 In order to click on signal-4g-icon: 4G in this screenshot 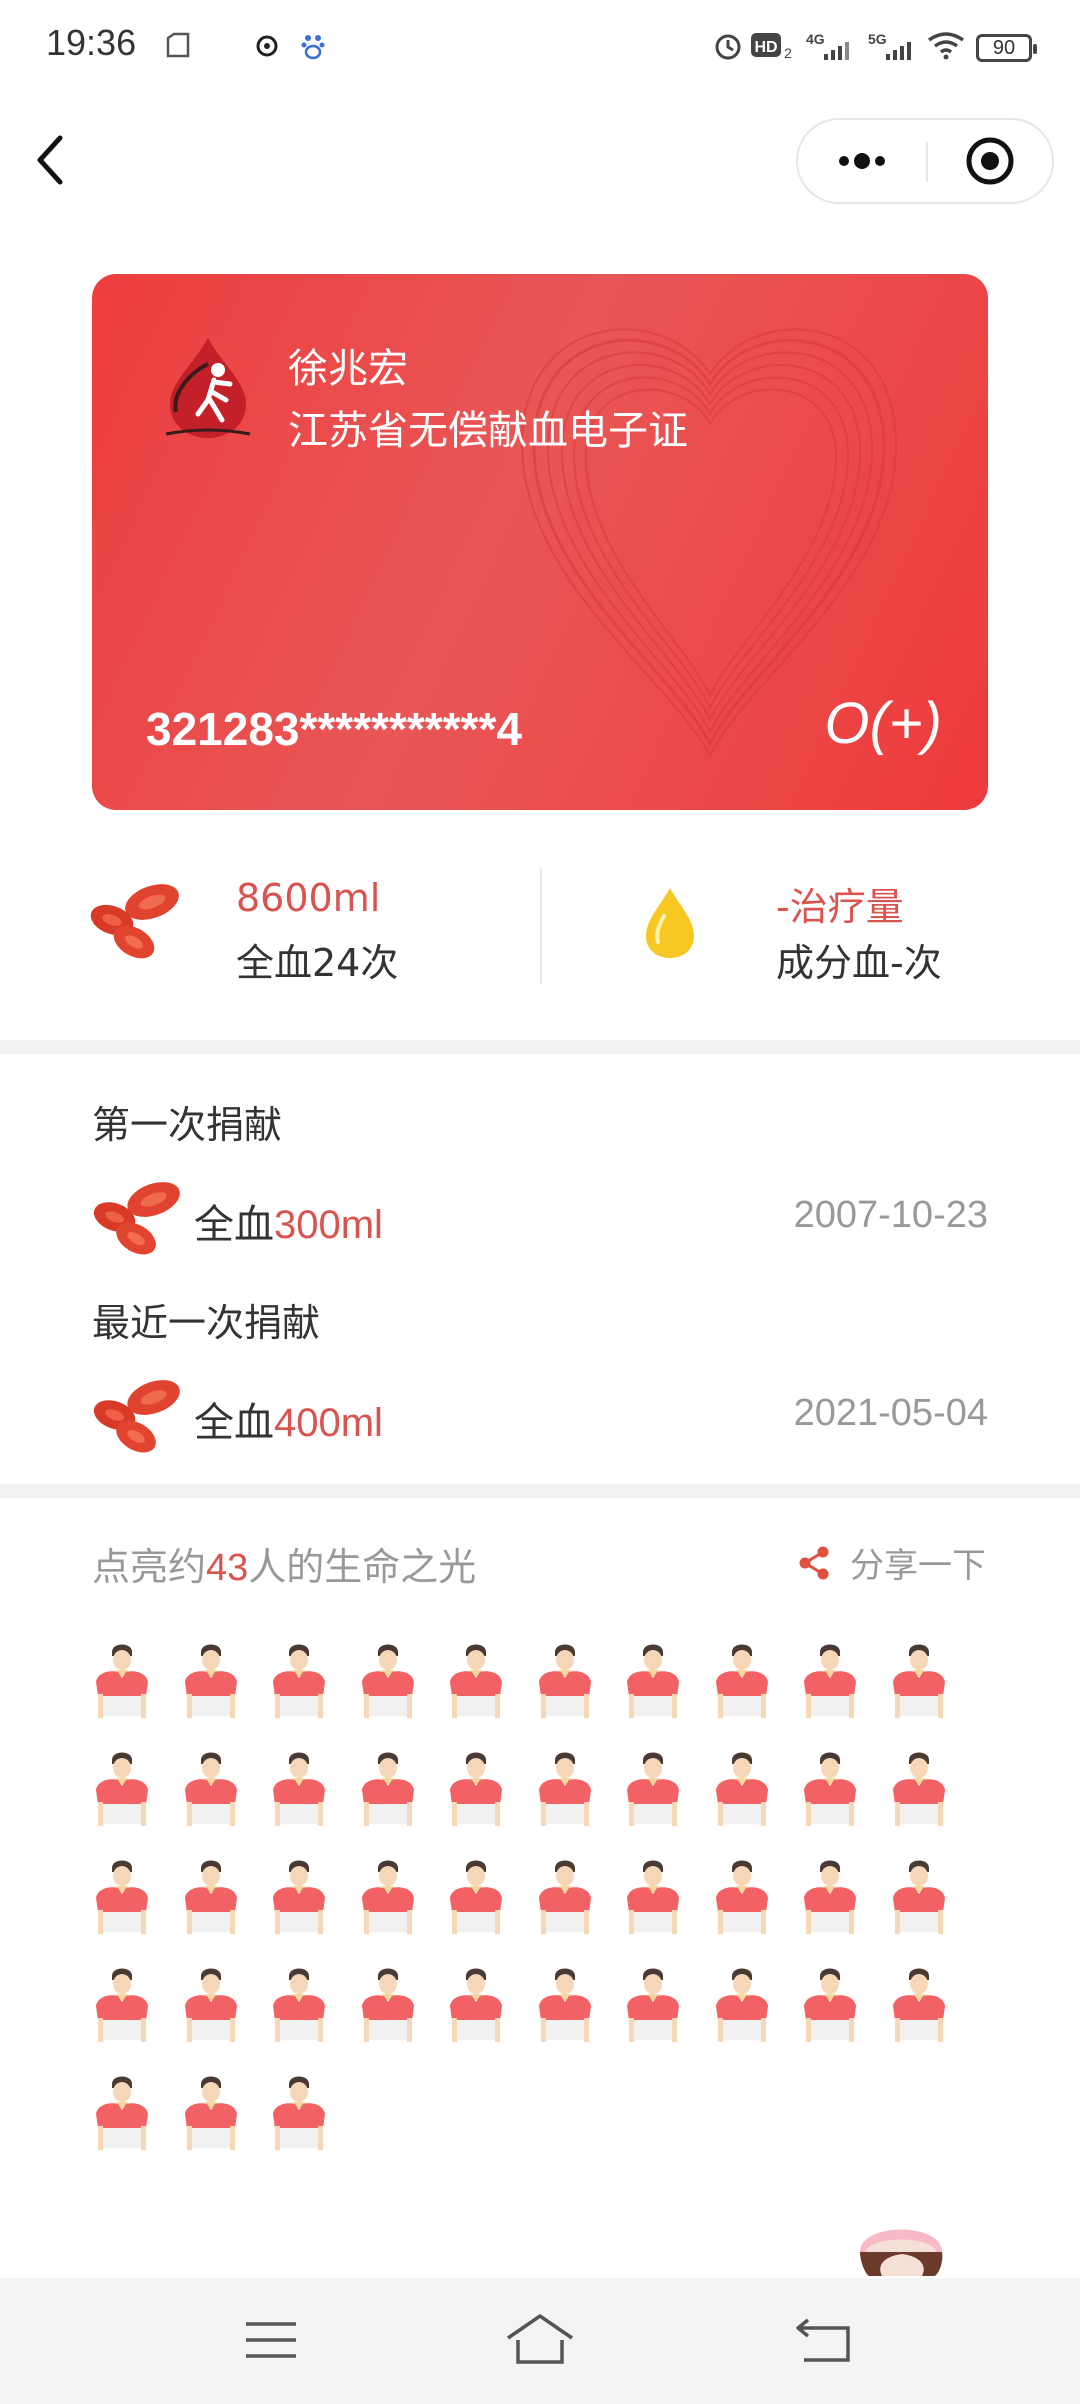, I will do `click(827, 45)`.